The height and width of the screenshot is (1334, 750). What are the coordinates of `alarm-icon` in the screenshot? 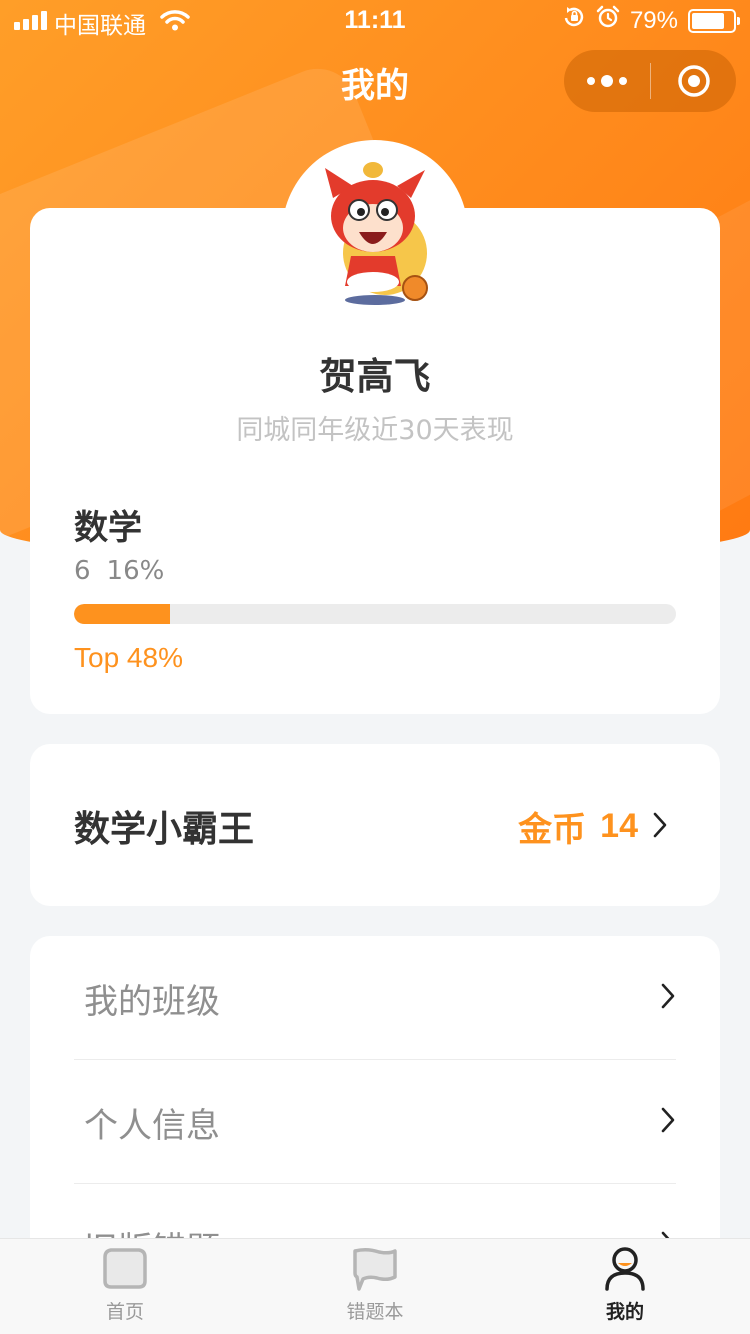 It's located at (608, 20).